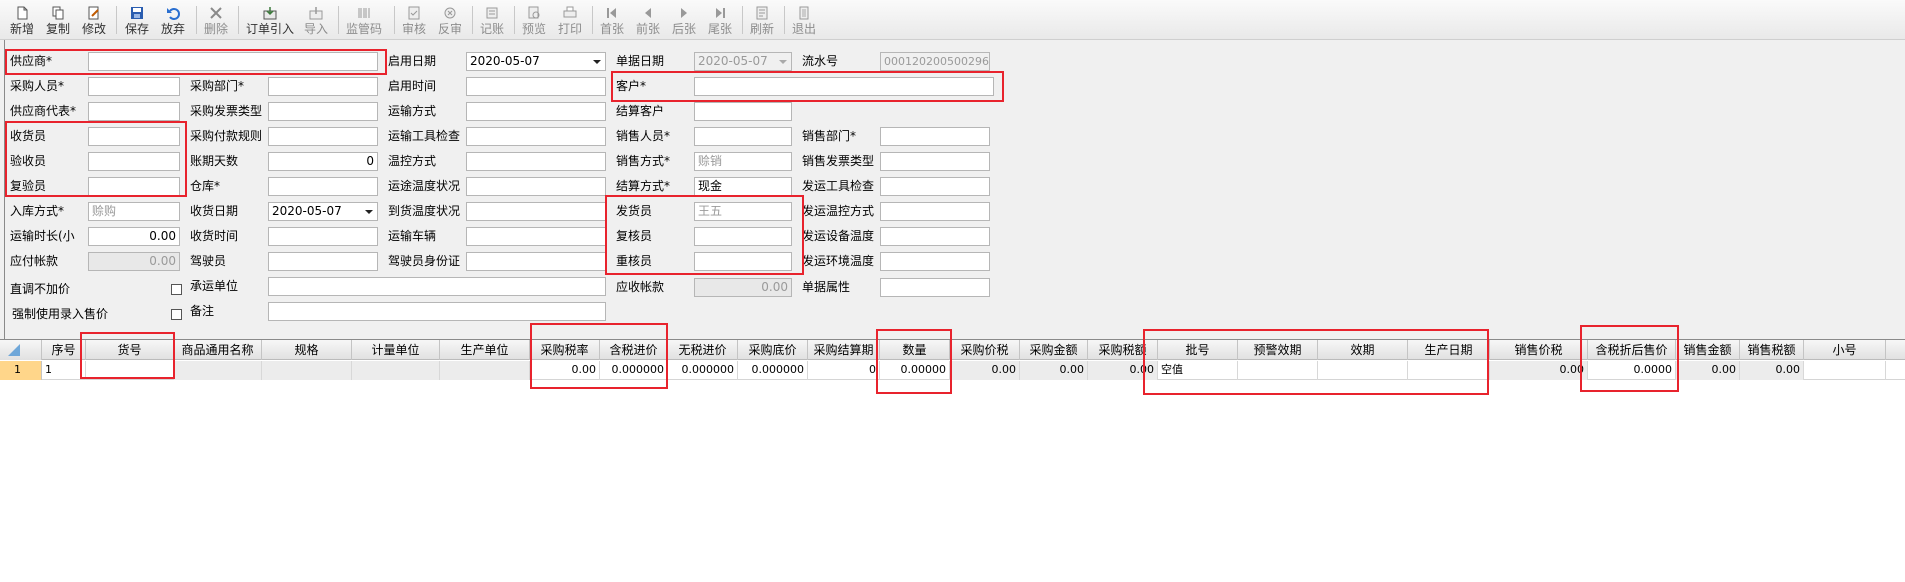 This screenshot has width=1905, height=582. What do you see at coordinates (743, 186) in the screenshot?
I see `settle-method-input: 现金` at bounding box center [743, 186].